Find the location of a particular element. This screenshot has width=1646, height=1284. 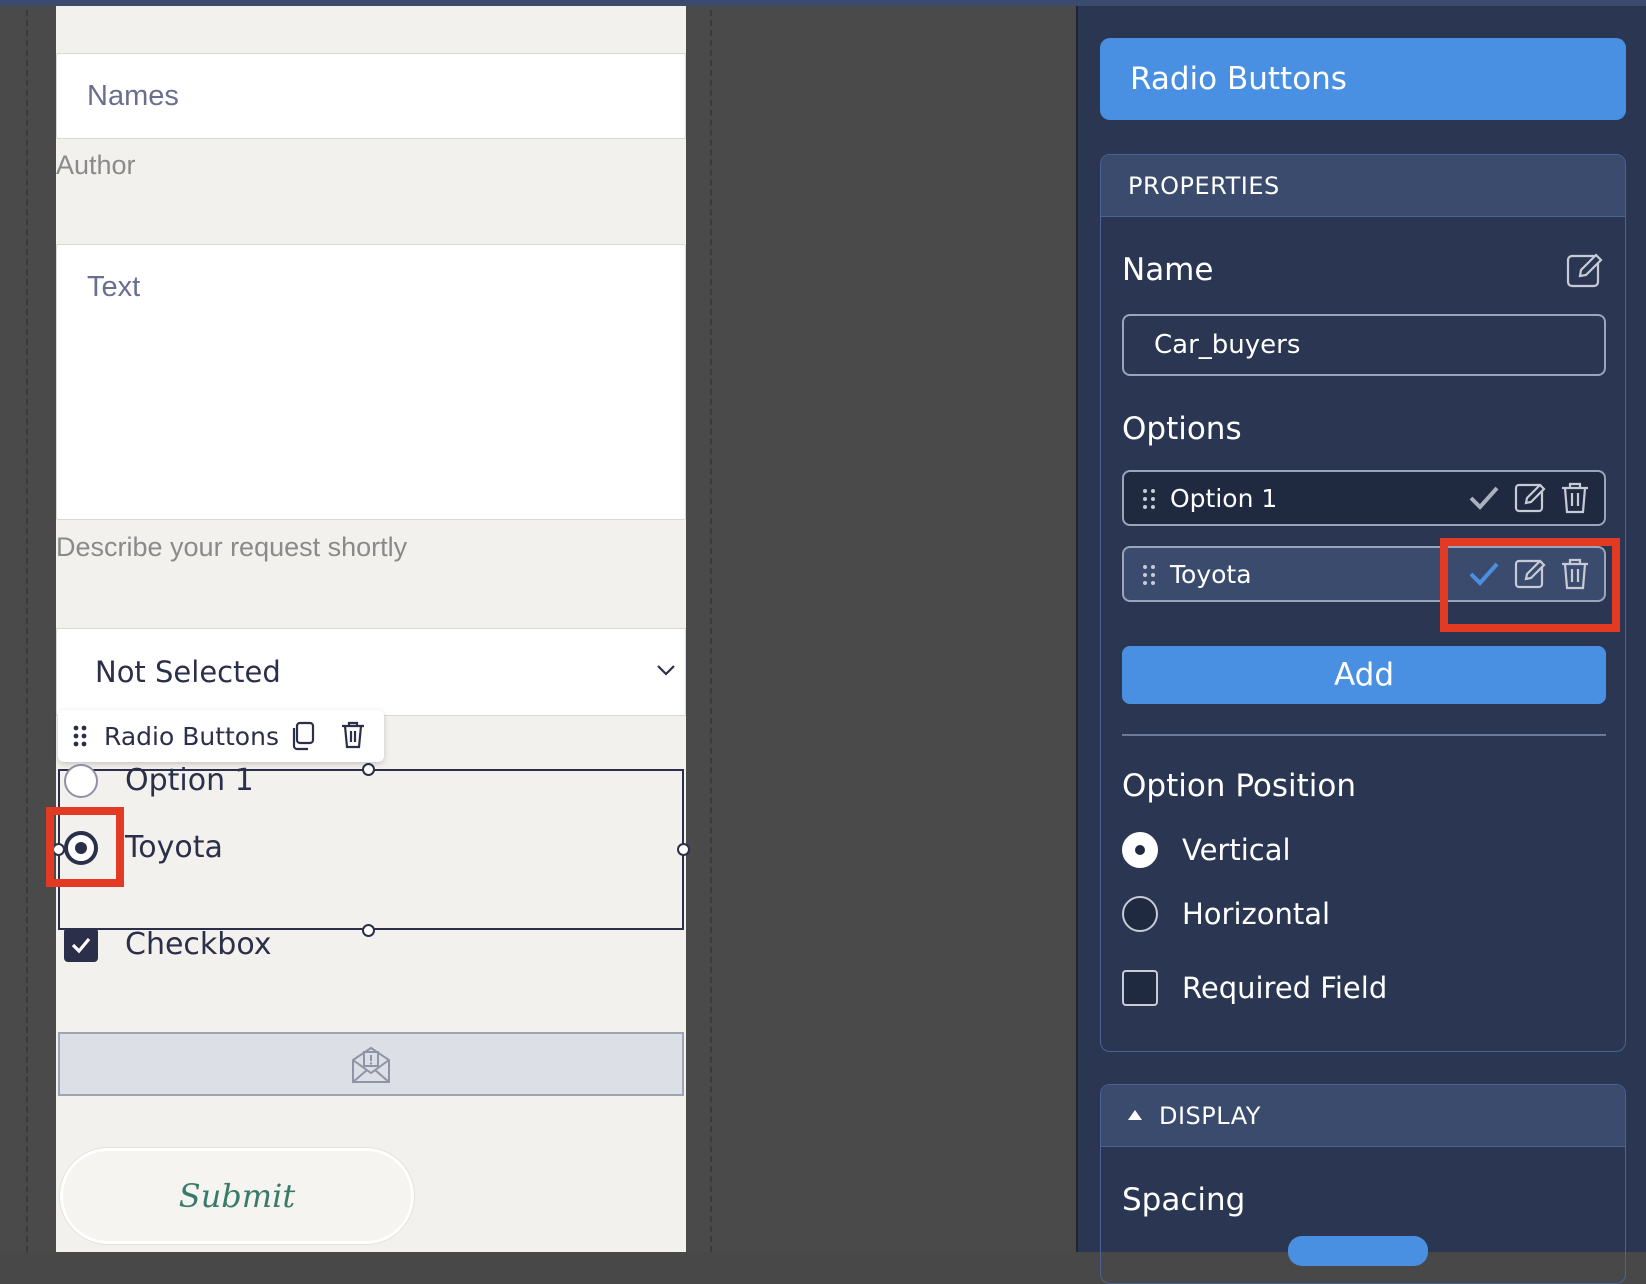

panel-title: Radio Buttons is located at coordinates (1363, 79).